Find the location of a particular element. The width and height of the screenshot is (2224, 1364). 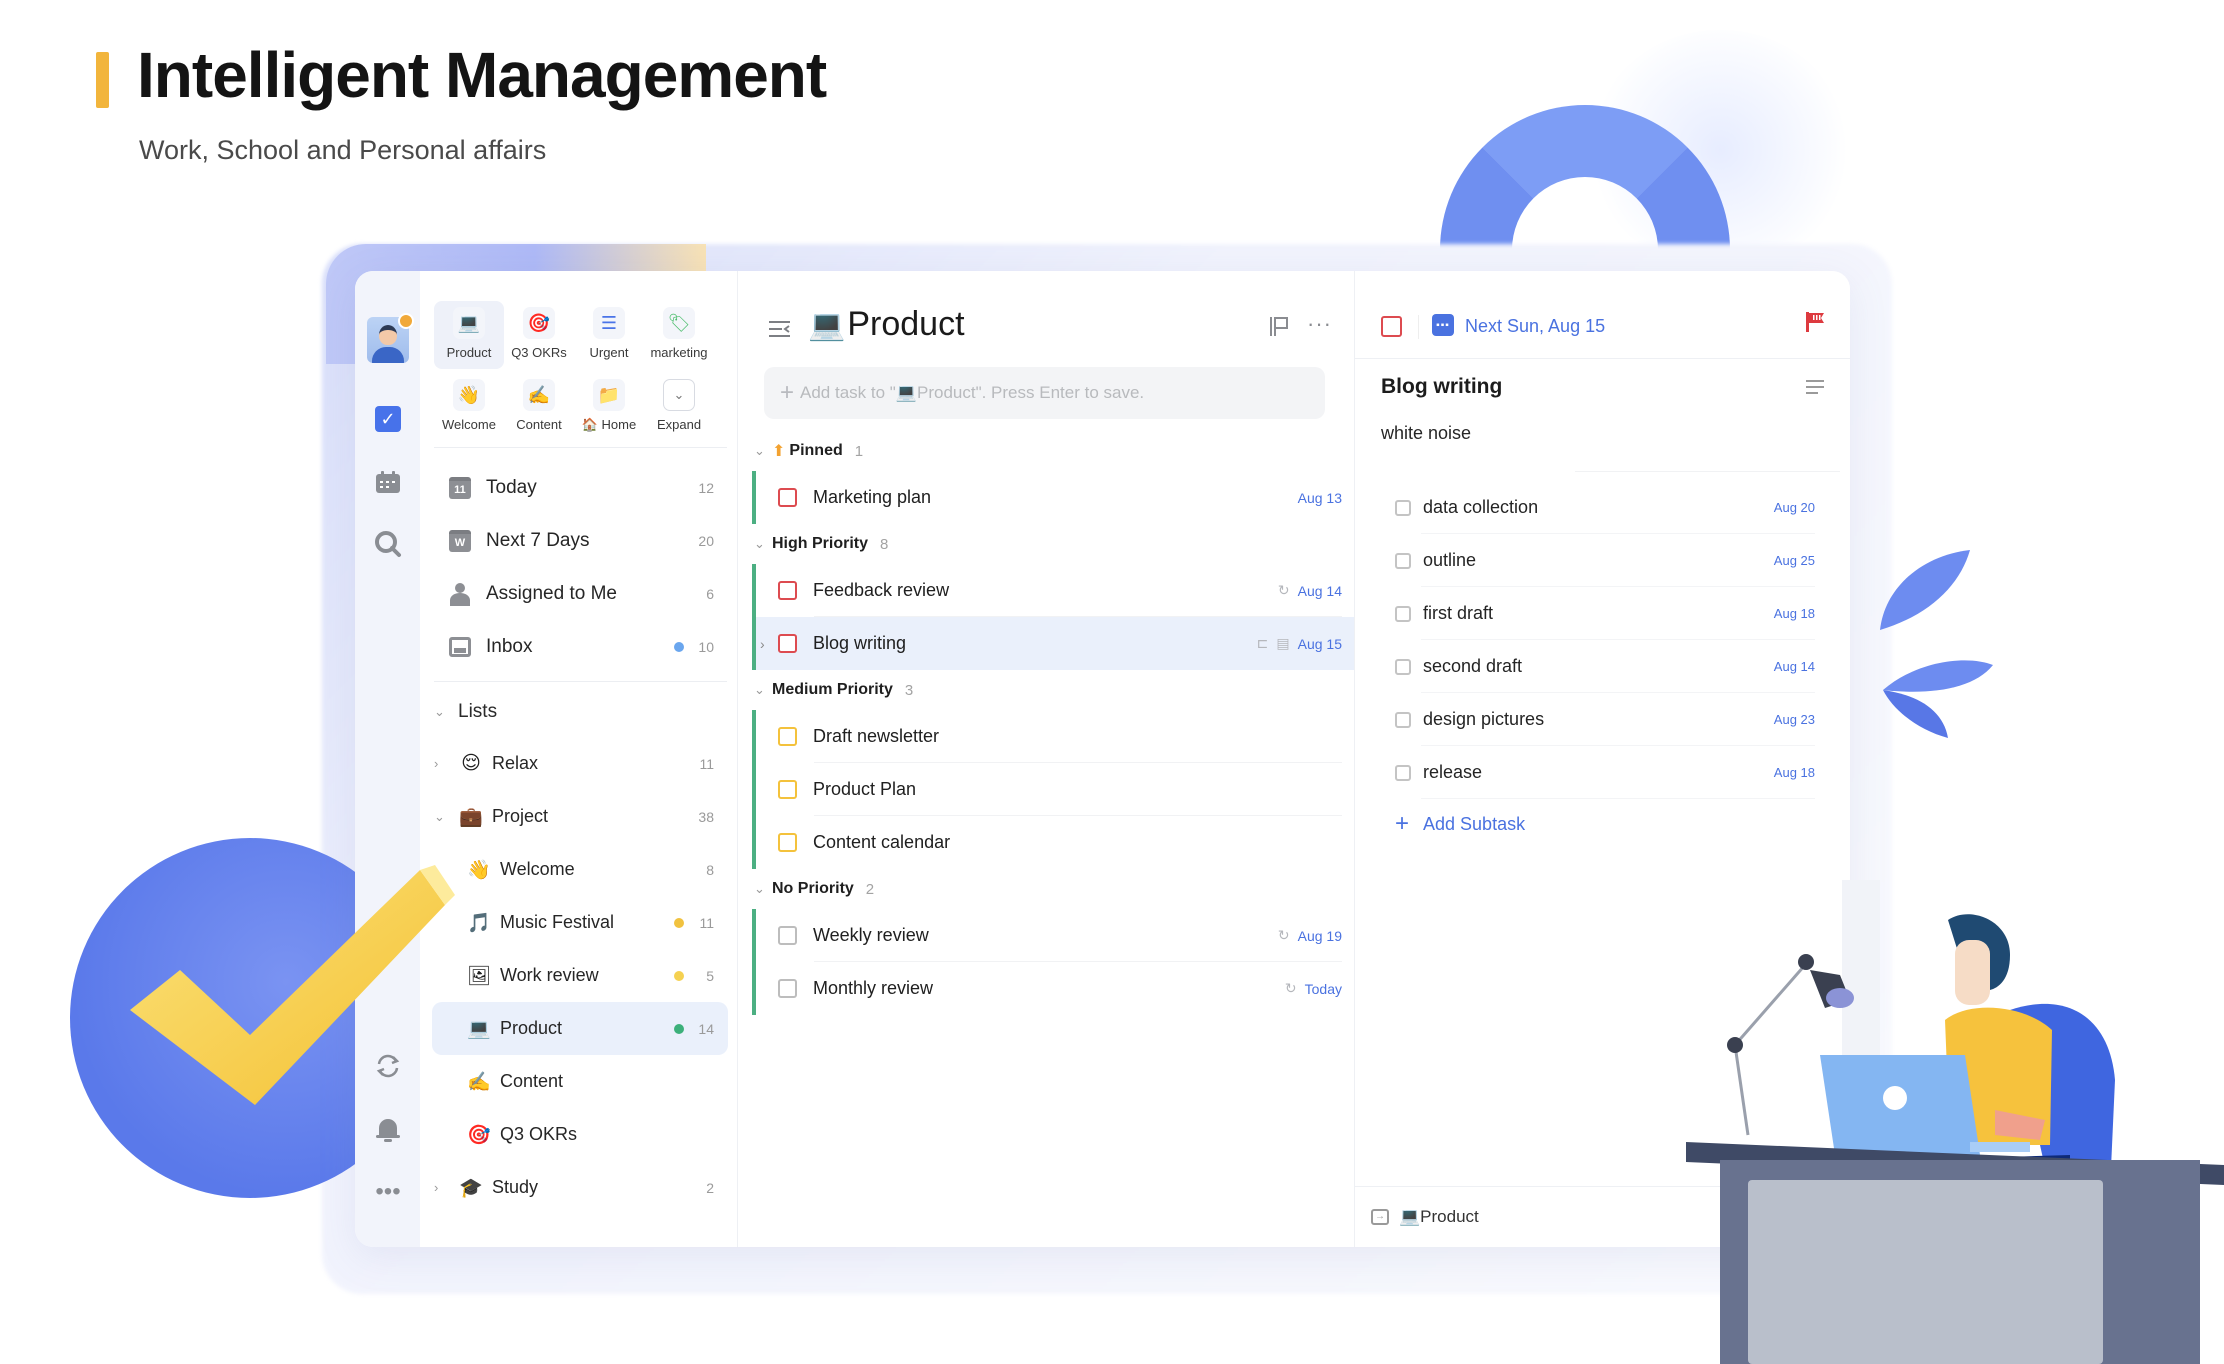

list-item-study: › 🎓 Study 2 is located at coordinates (574, 1187).